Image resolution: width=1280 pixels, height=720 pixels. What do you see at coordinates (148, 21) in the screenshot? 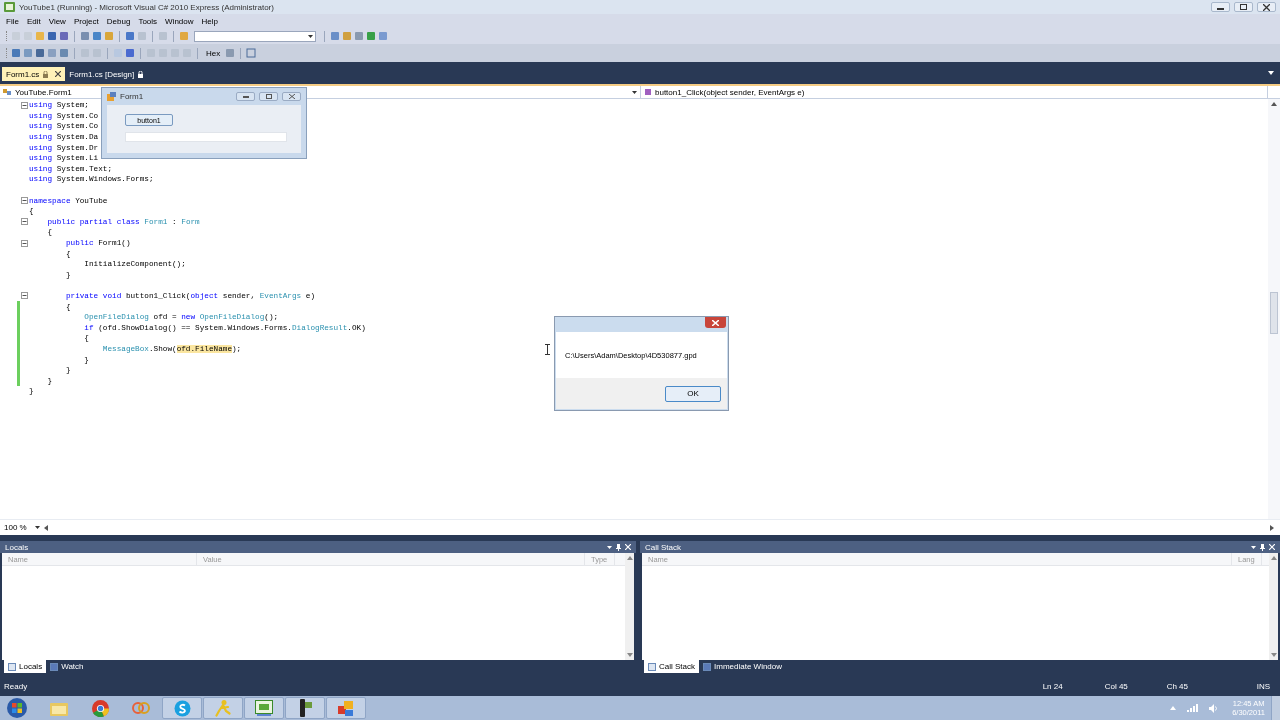
I see `menu-item: Tools` at bounding box center [148, 21].